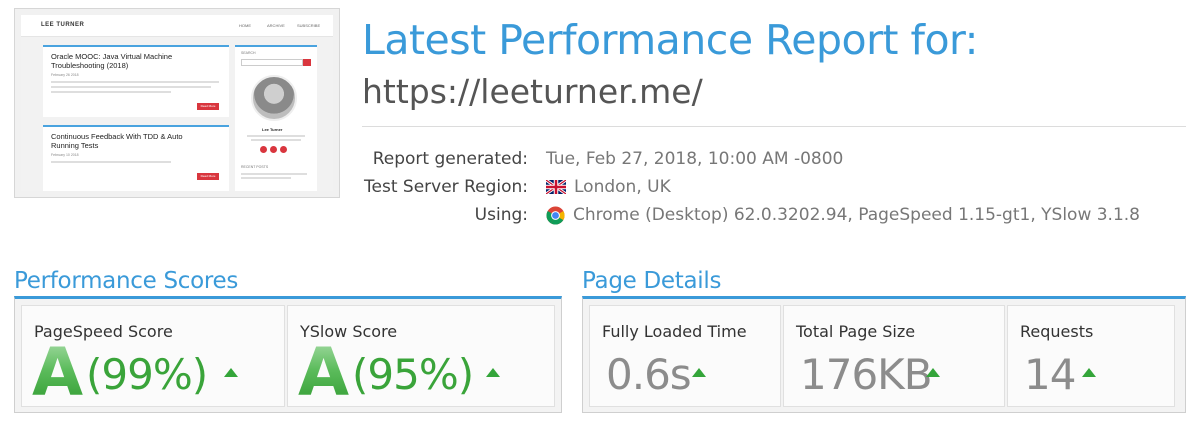 The image size is (1200, 427). I want to click on generated-label: Report generated:, so click(450, 159).